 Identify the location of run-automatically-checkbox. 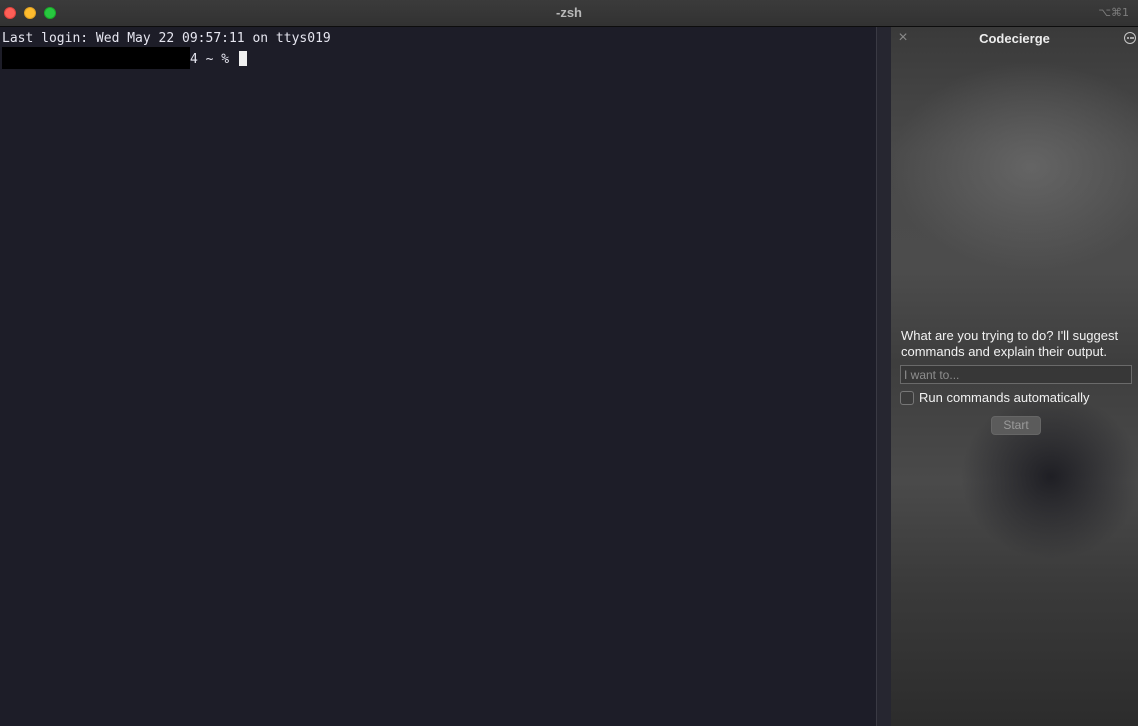
(907, 398).